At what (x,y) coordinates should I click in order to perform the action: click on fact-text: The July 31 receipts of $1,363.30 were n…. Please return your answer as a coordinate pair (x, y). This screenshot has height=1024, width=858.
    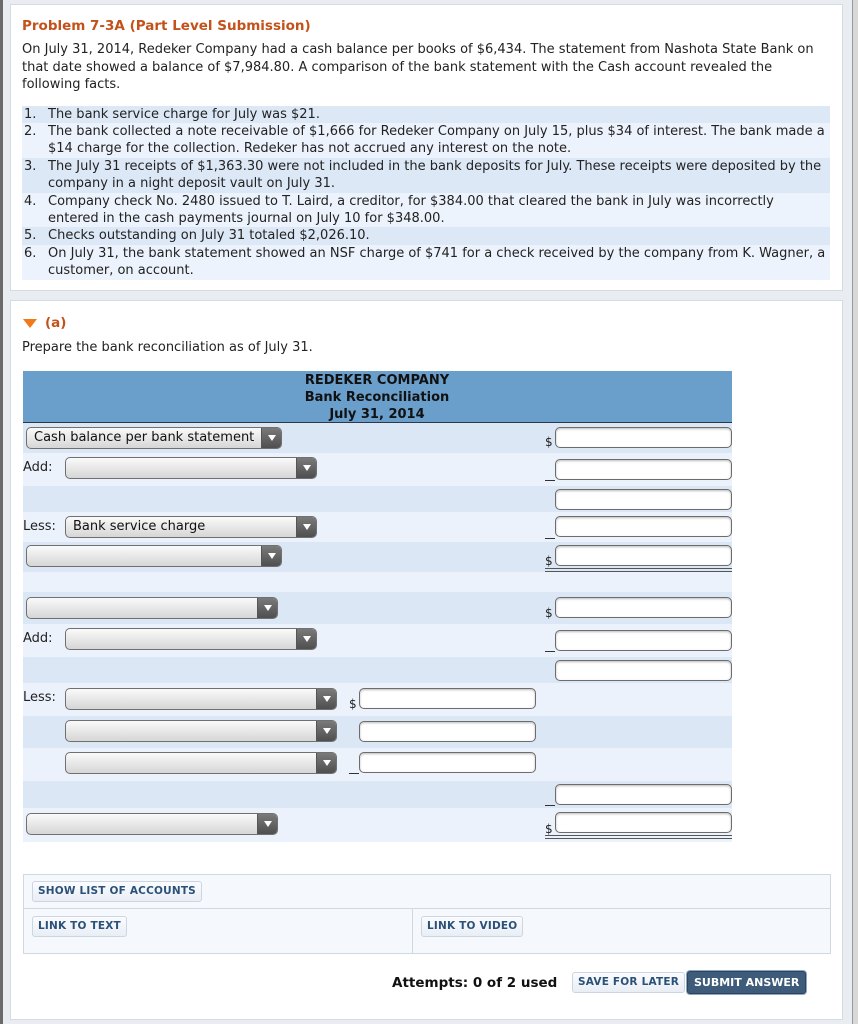
    Looking at the image, I should click on (435, 175).